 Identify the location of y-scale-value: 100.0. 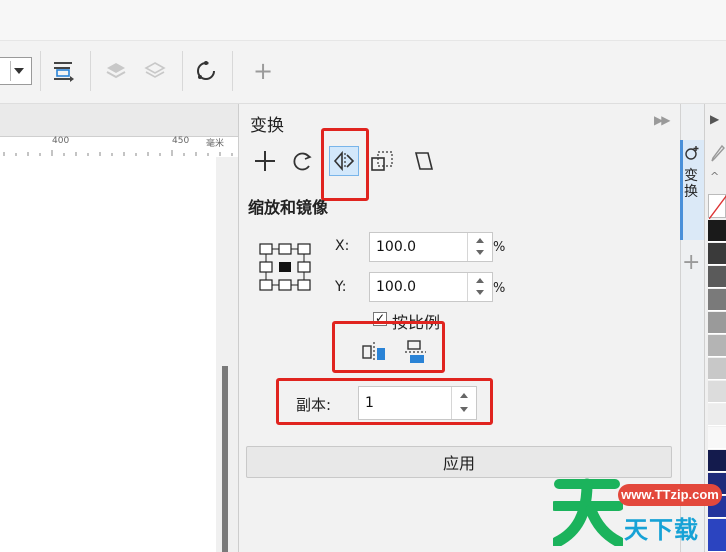
(396, 287).